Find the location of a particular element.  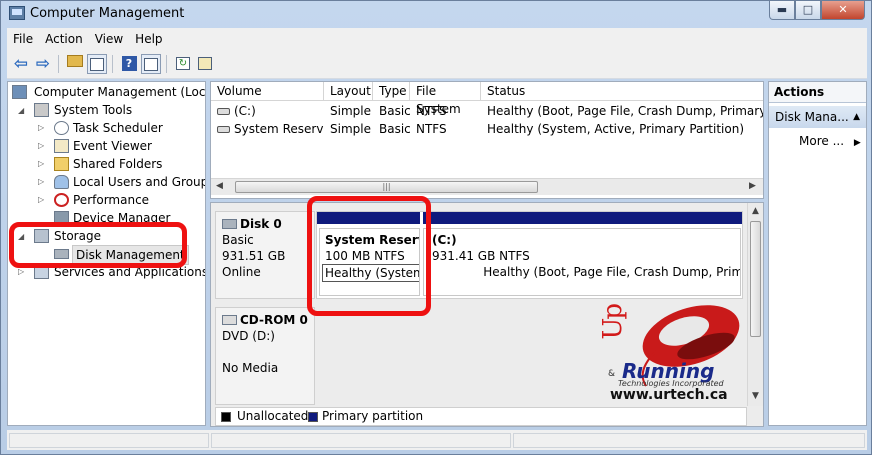

tree-label: Shared Folders is located at coordinates (118, 164).